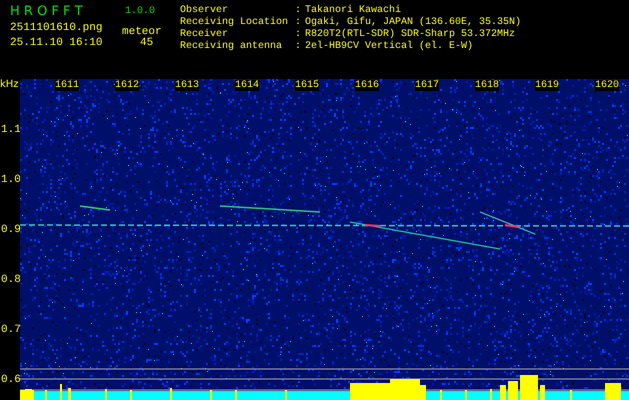 Image resolution: width=629 pixels, height=400 pixels. I want to click on frequency-label: 1.0, so click(10, 180).